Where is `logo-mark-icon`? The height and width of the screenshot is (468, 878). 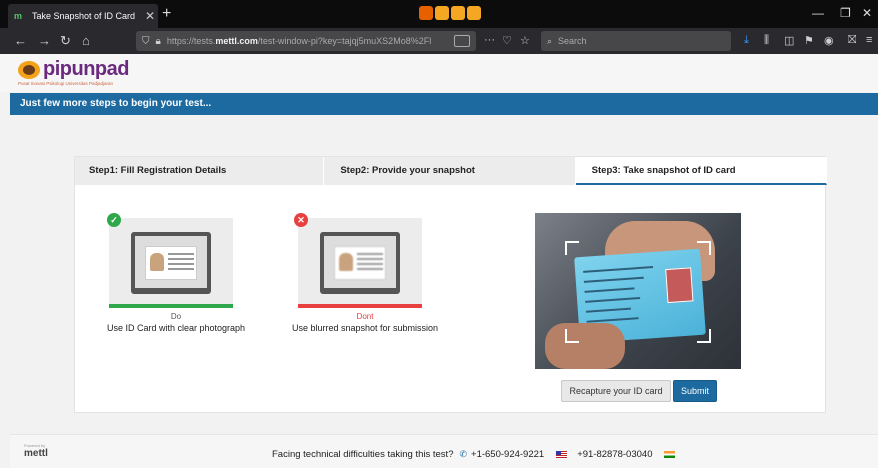
logo-mark-icon is located at coordinates (29, 69).